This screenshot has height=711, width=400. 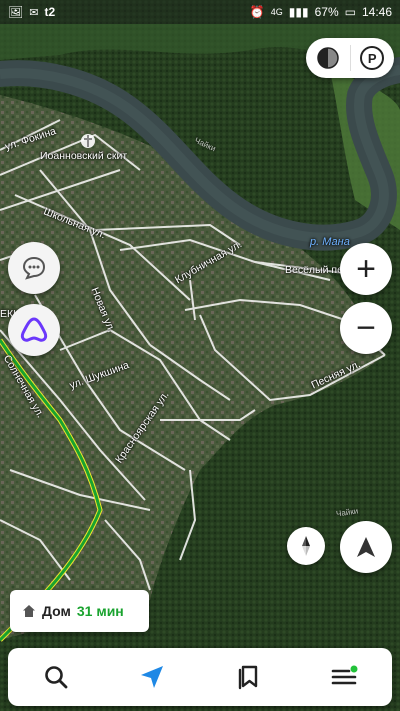 What do you see at coordinates (16, 12) in the screenshot?
I see `gallery-notification-icon: 🖼` at bounding box center [16, 12].